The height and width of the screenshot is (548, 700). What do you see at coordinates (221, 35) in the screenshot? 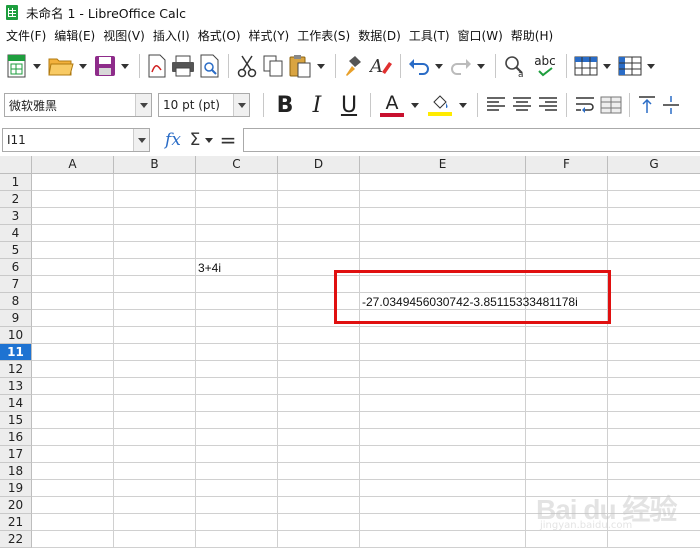
I see `menu-format: 格式(O)` at bounding box center [221, 35].